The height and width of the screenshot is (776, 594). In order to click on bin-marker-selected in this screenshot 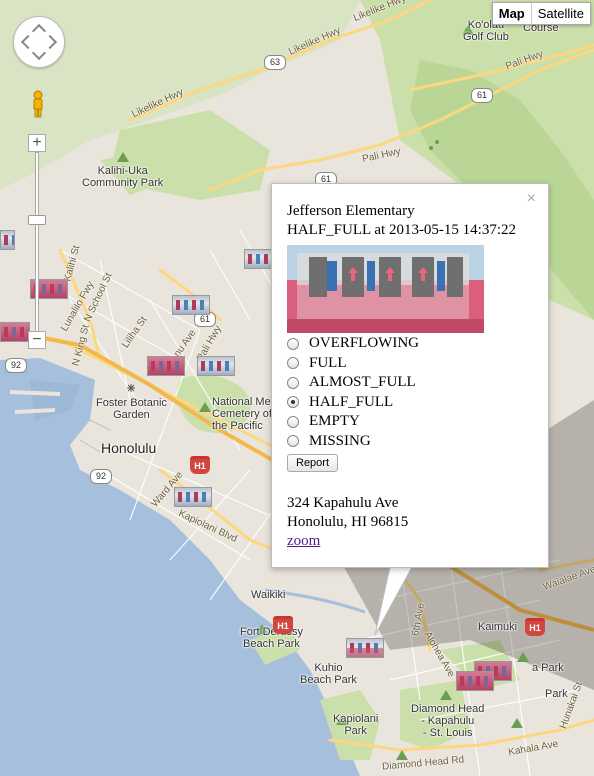, I will do `click(365, 648)`.